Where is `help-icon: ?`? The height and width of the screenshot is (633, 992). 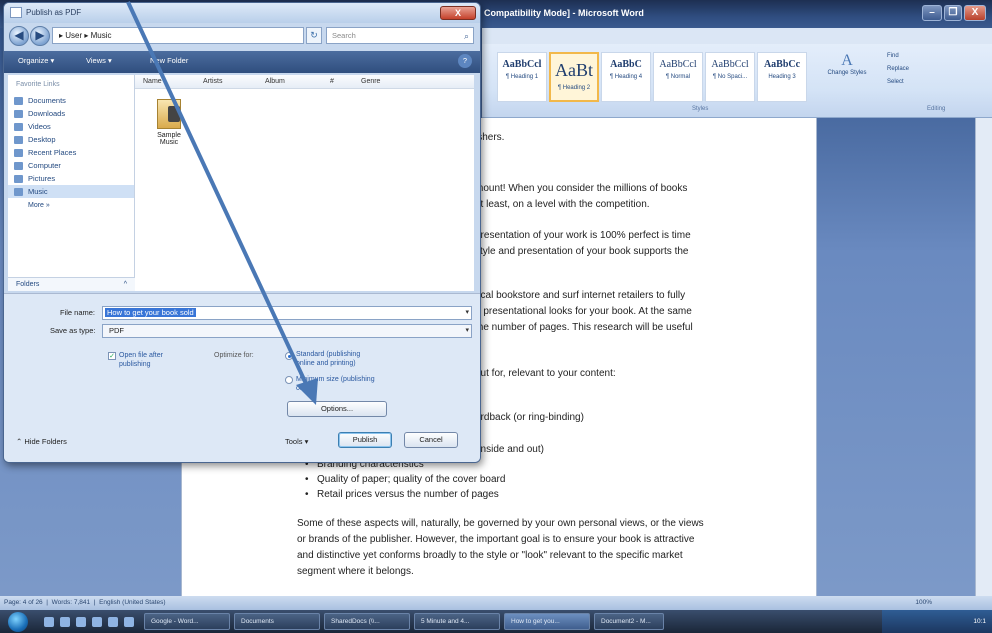
help-icon: ? is located at coordinates (465, 61).